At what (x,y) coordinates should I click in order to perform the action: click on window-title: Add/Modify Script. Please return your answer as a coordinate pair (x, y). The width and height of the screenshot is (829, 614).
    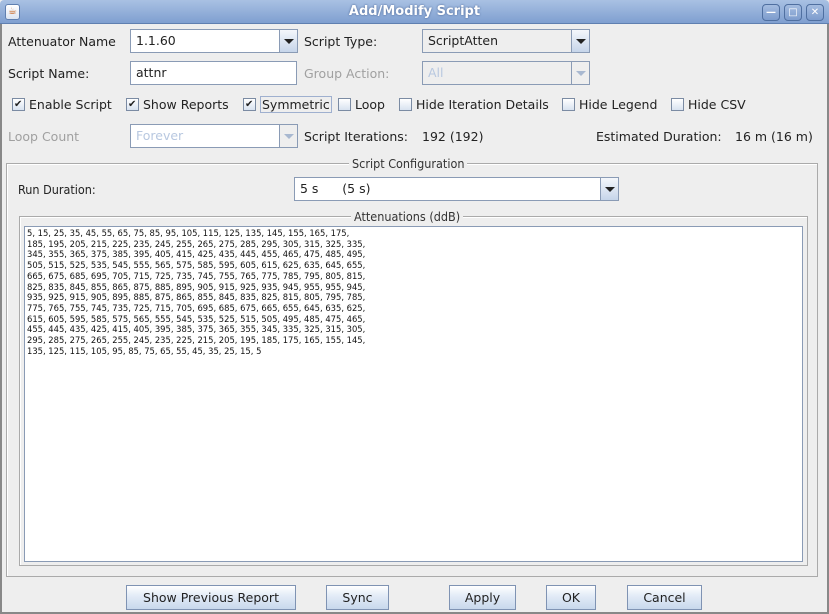
    Looking at the image, I should click on (414, 11).